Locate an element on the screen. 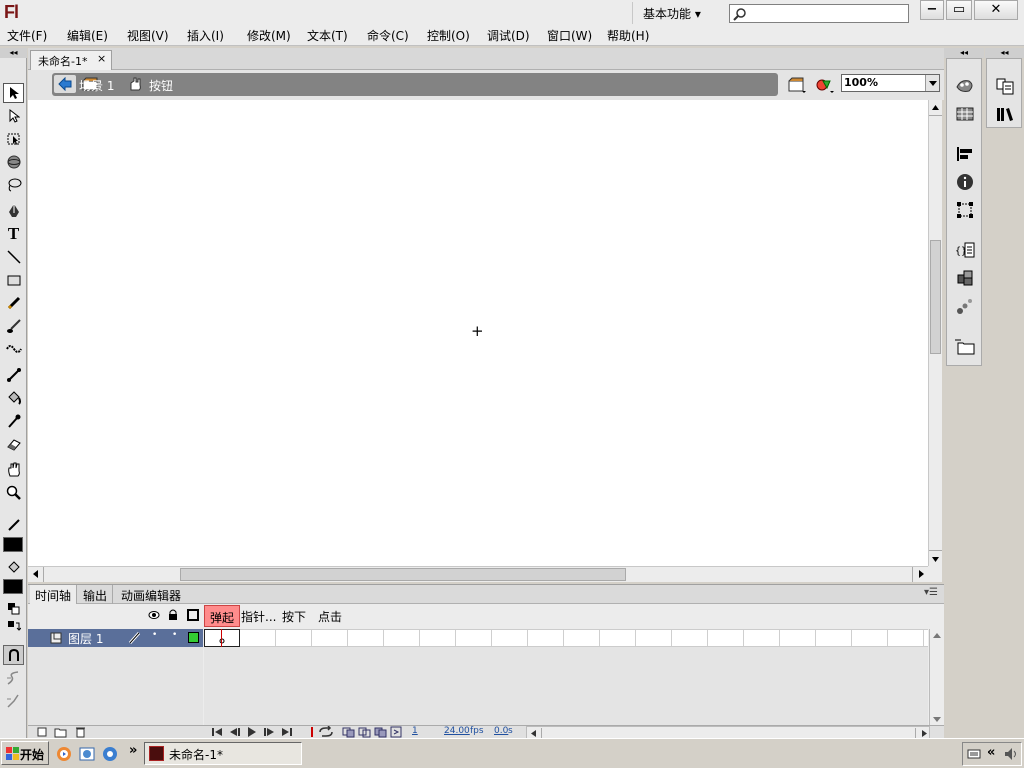  actions-panel-icon: {} is located at coordinates (965, 250).